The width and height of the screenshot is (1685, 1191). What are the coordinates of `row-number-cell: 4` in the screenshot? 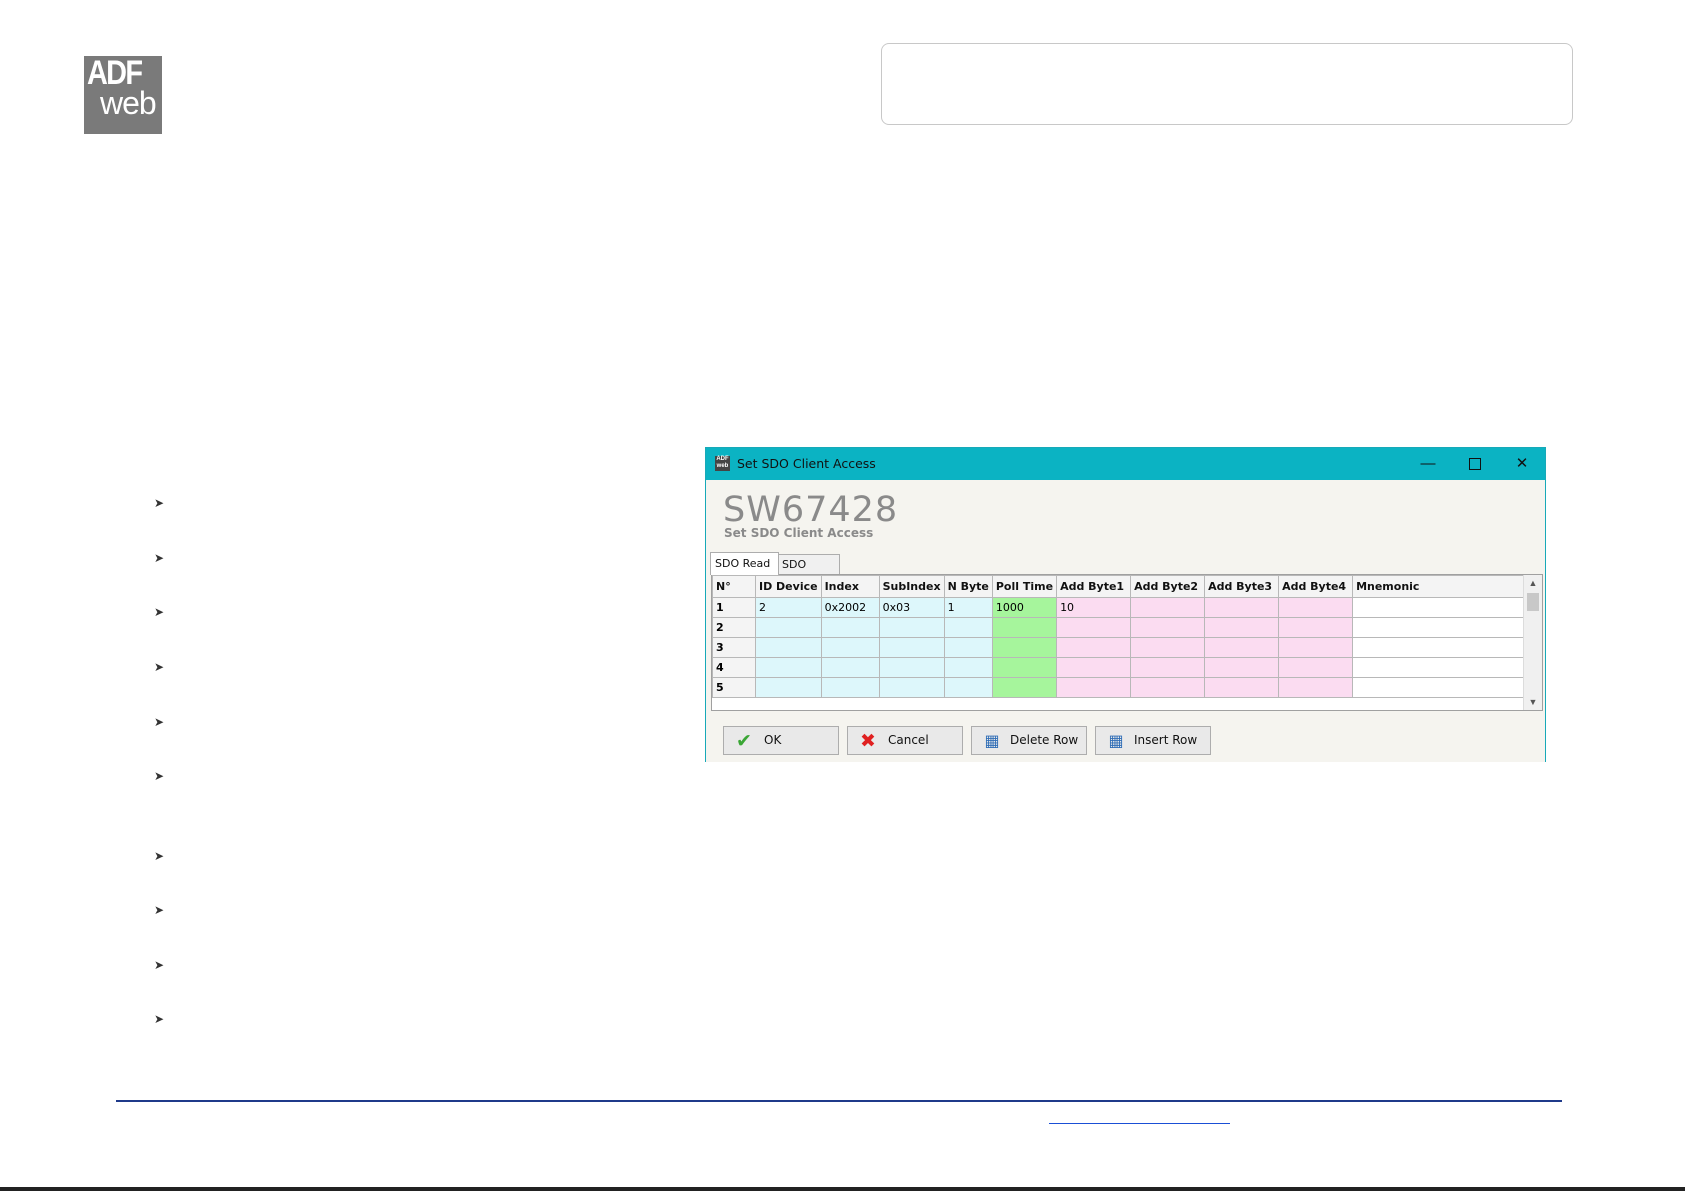 It's located at (734, 667).